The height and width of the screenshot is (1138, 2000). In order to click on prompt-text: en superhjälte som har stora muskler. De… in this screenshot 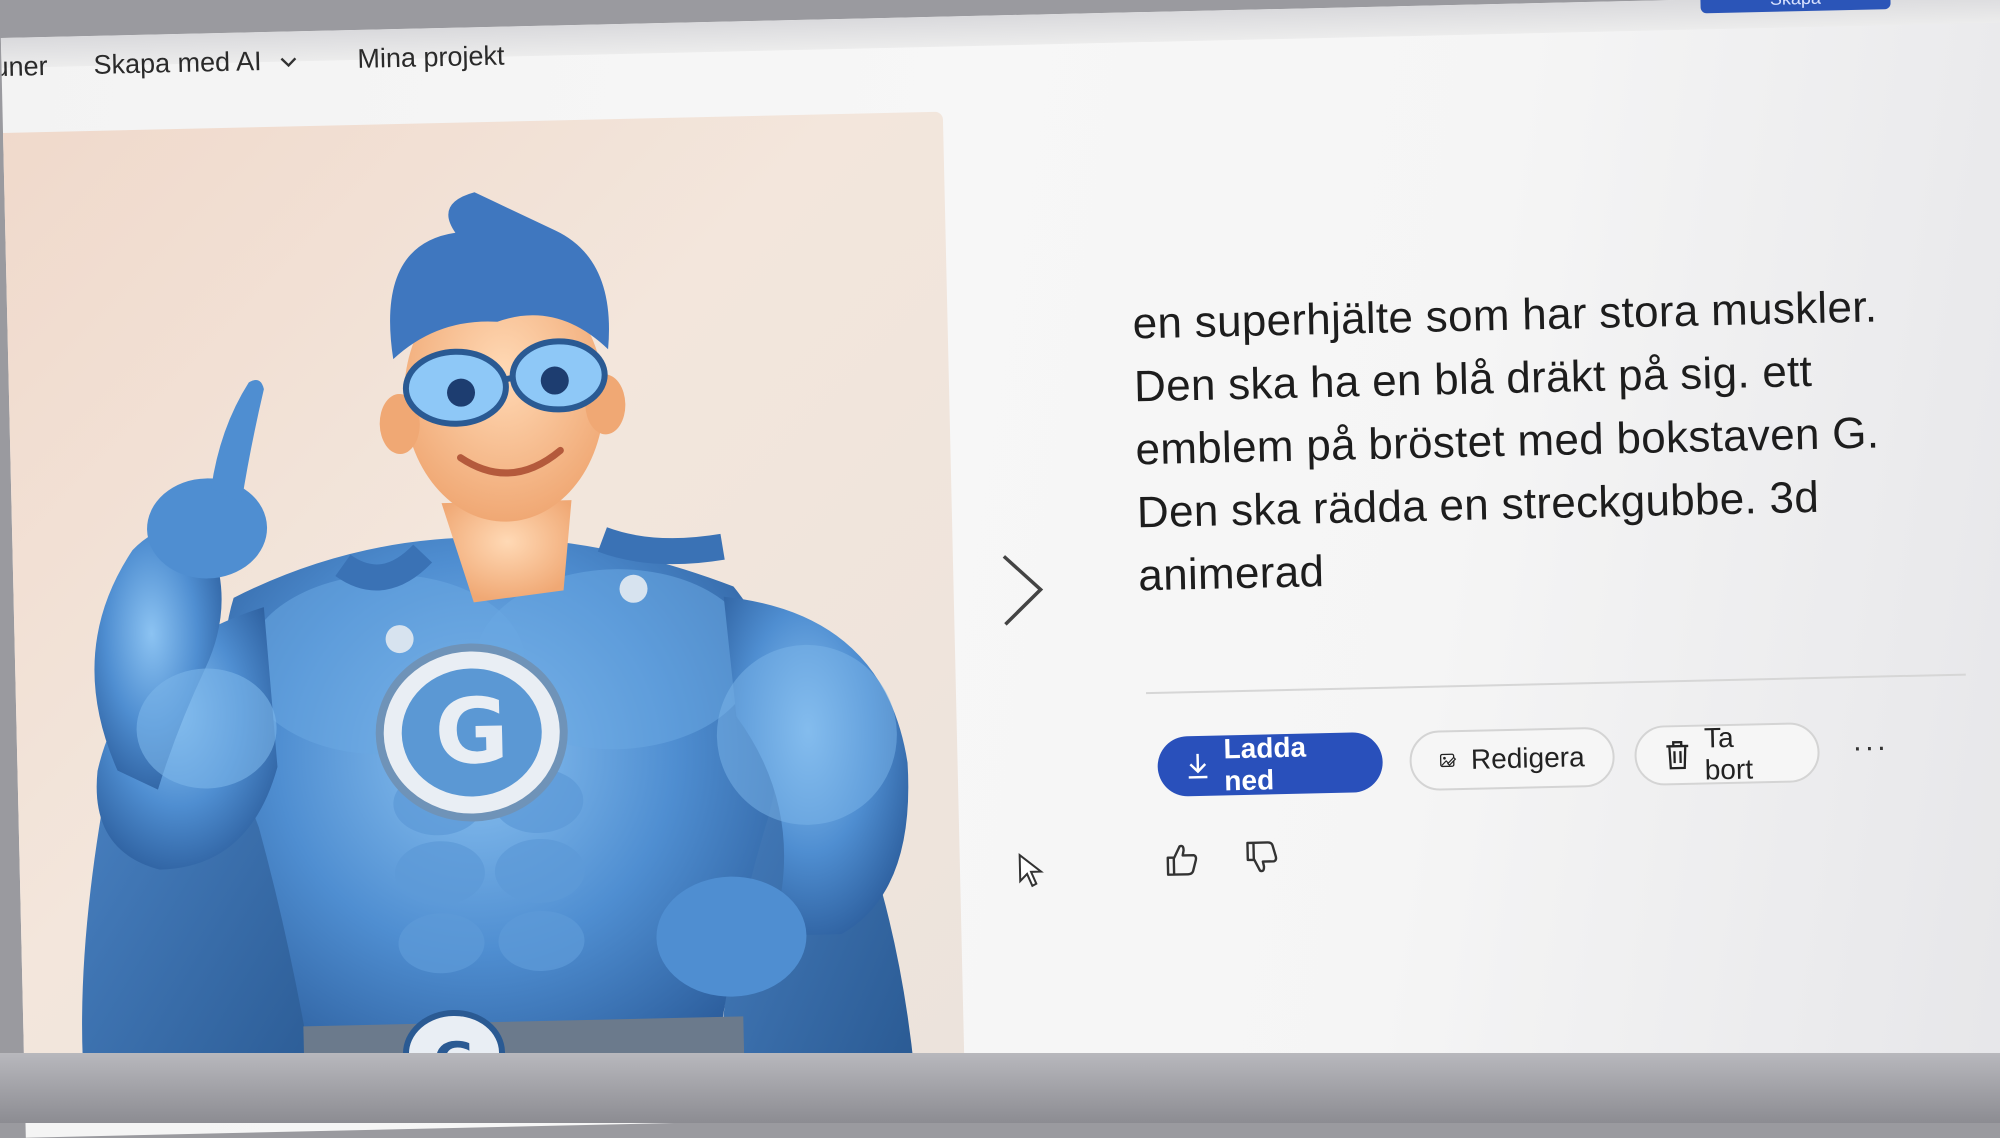, I will do `click(1506, 441)`.